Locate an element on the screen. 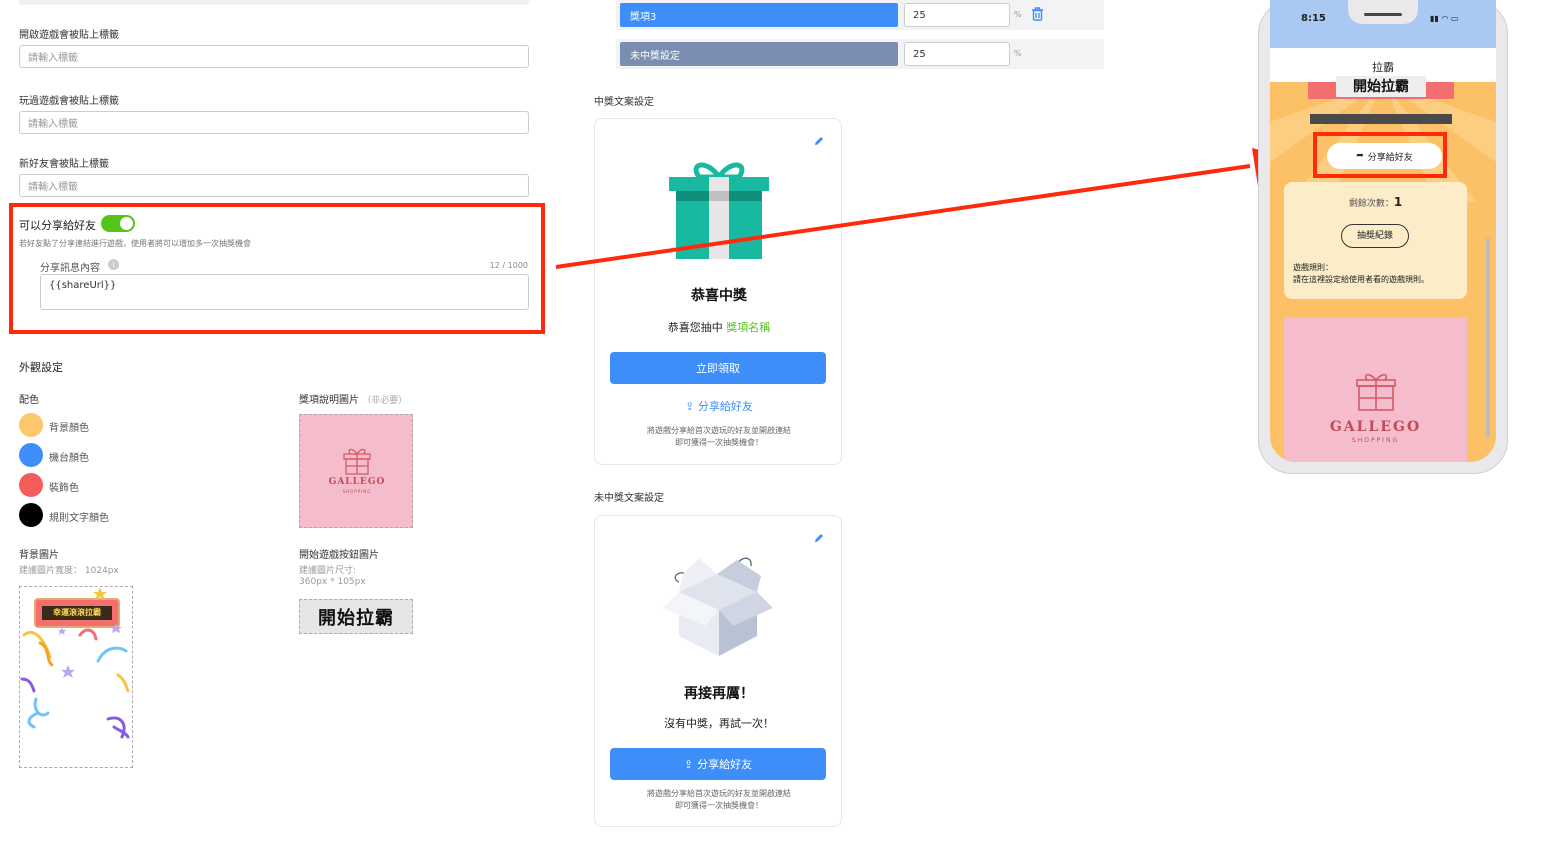 The height and width of the screenshot is (850, 1550). phone-title: 拉霸 is located at coordinates (1383, 67).